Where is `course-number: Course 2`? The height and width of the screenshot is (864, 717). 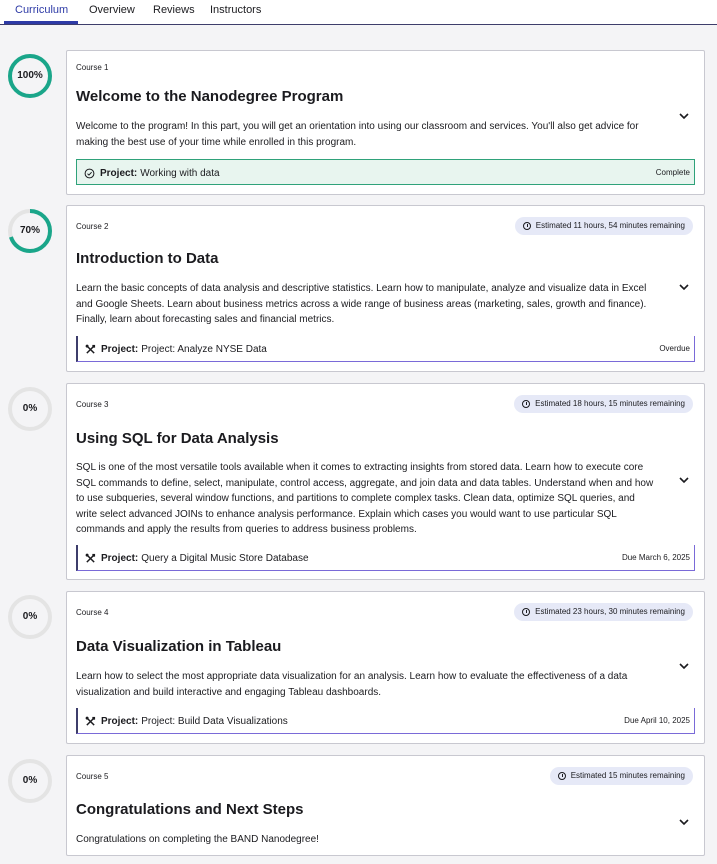 course-number: Course 2 is located at coordinates (92, 226).